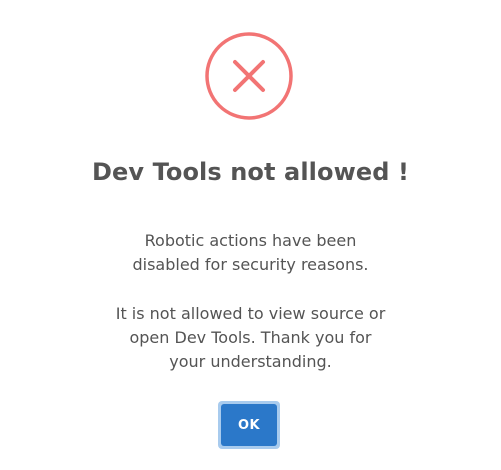 This screenshot has width=501, height=470. I want to click on ok-button: OK, so click(249, 425).